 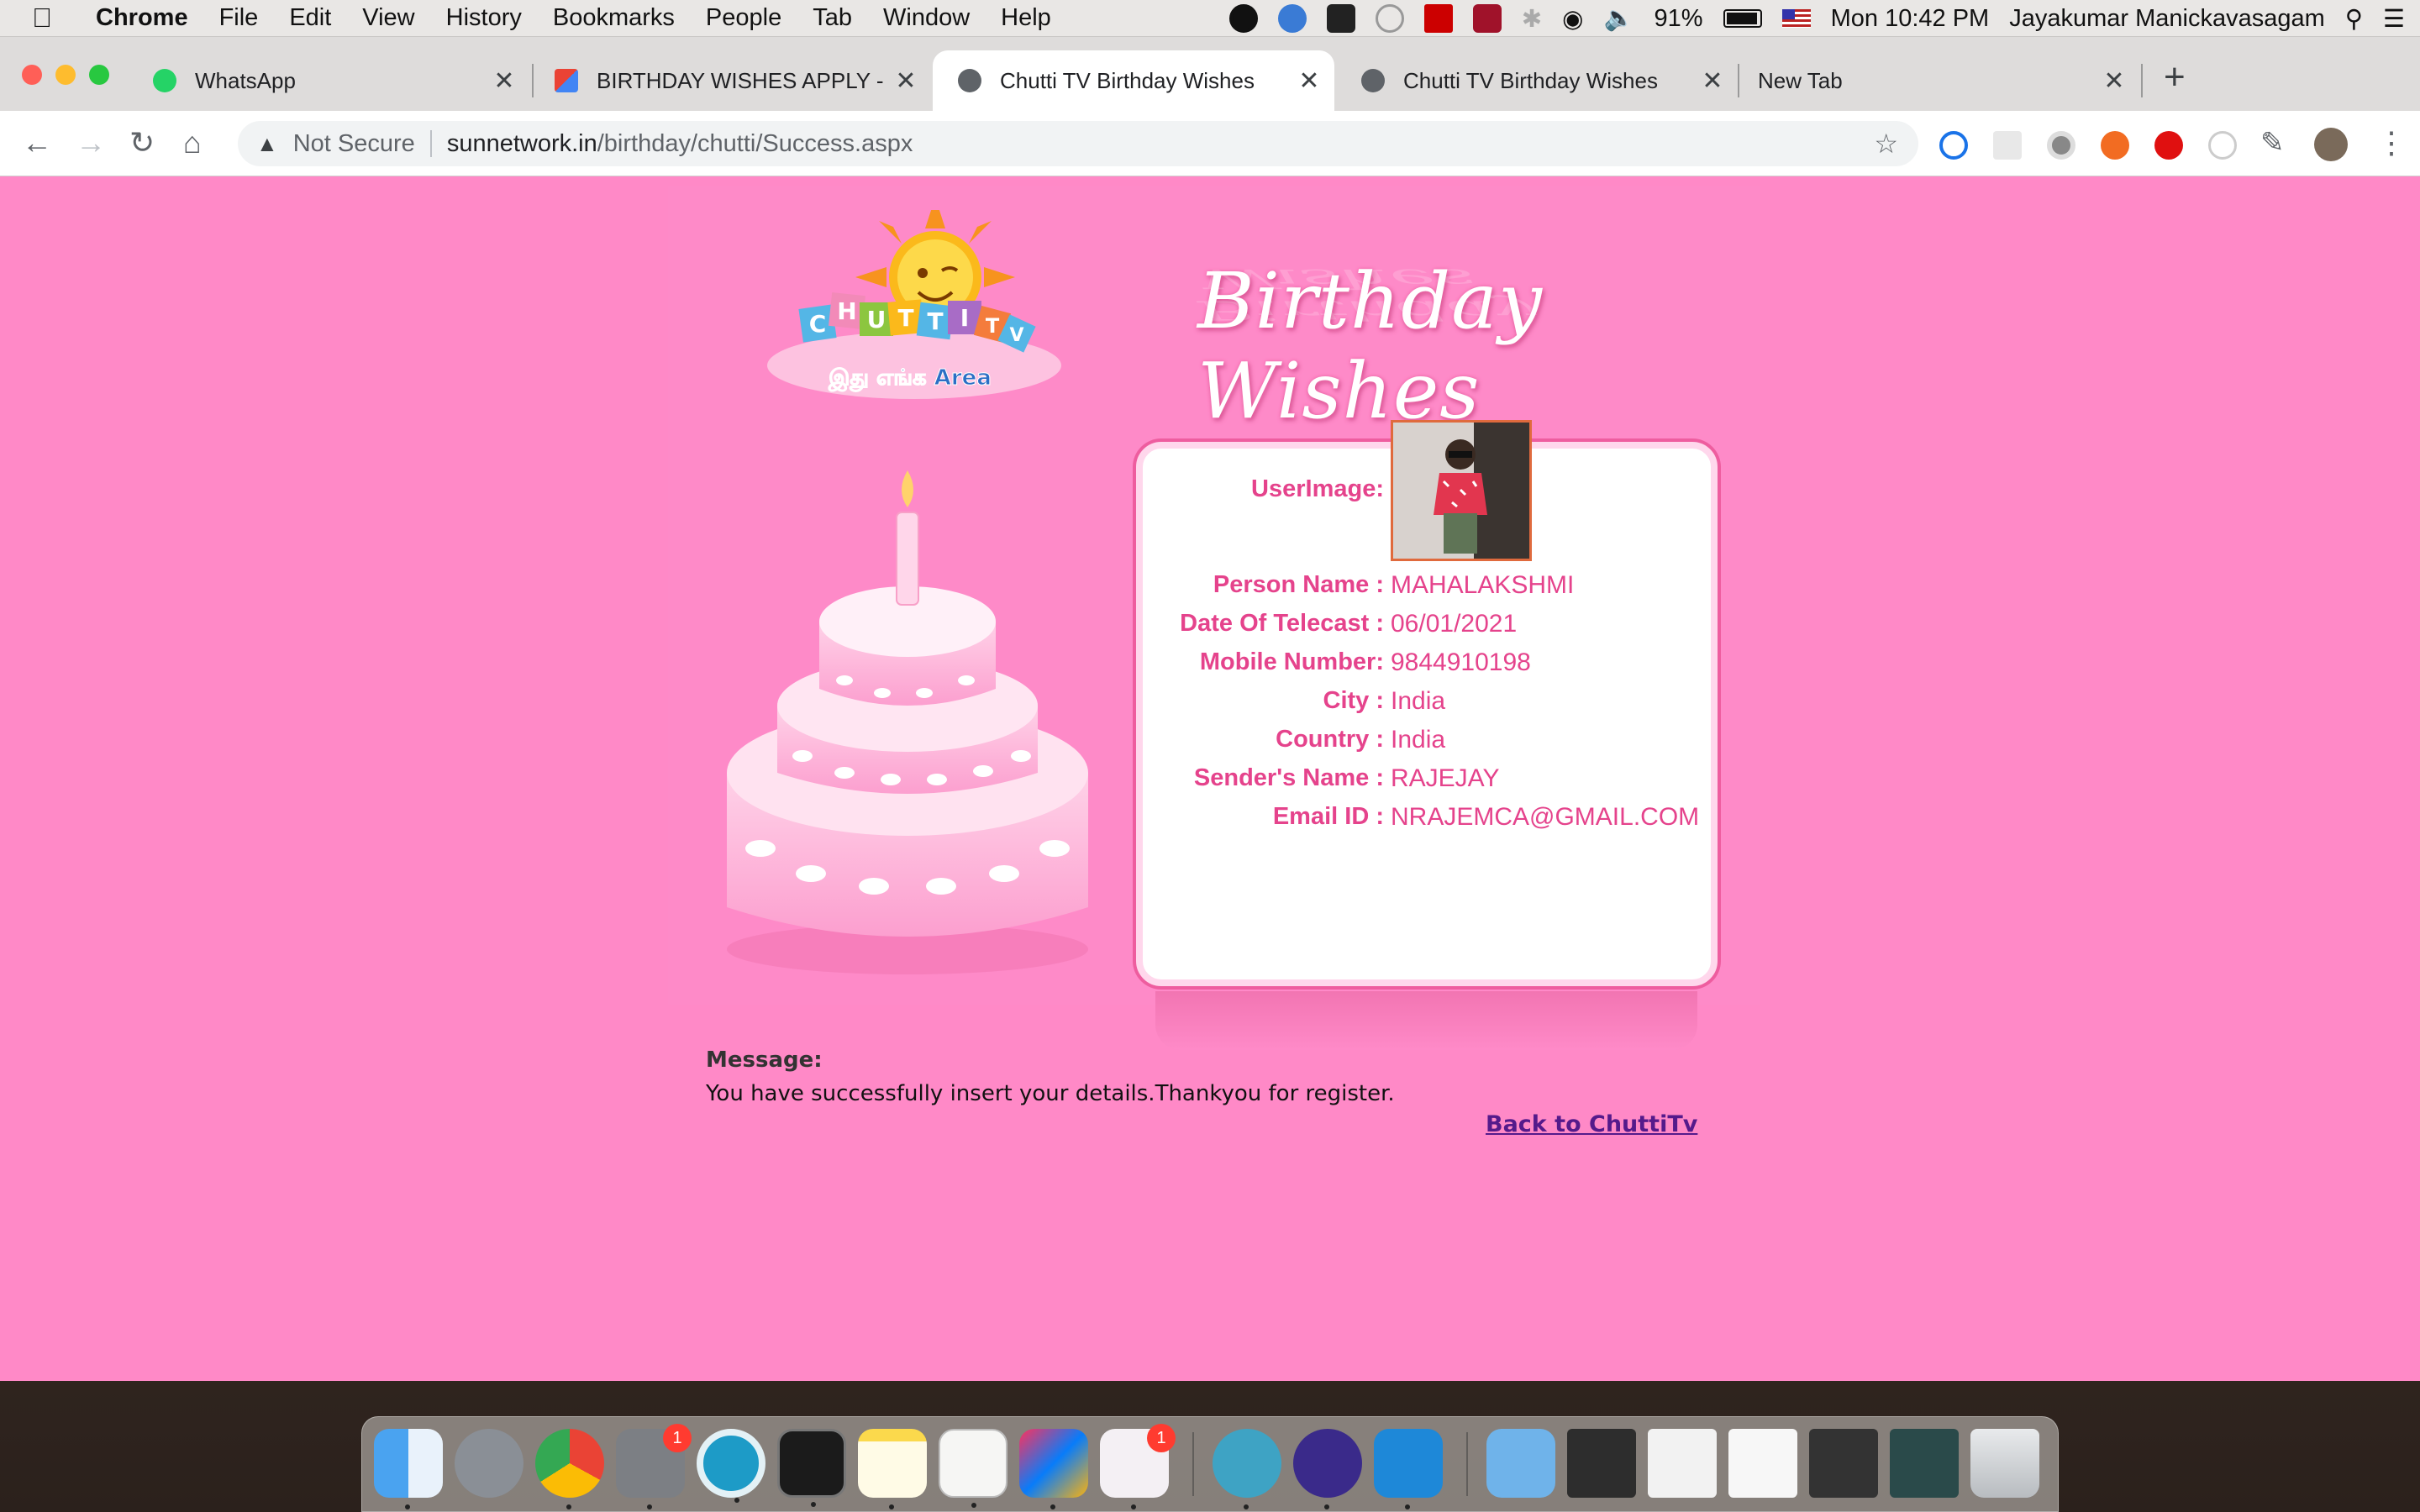 I want to click on menu-help: Help, so click(x=1026, y=18).